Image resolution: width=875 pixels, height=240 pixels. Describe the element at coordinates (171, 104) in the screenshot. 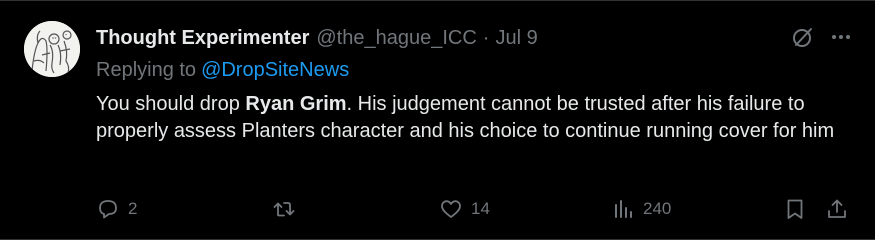

I see `tweet-text-start: You should drop` at that location.